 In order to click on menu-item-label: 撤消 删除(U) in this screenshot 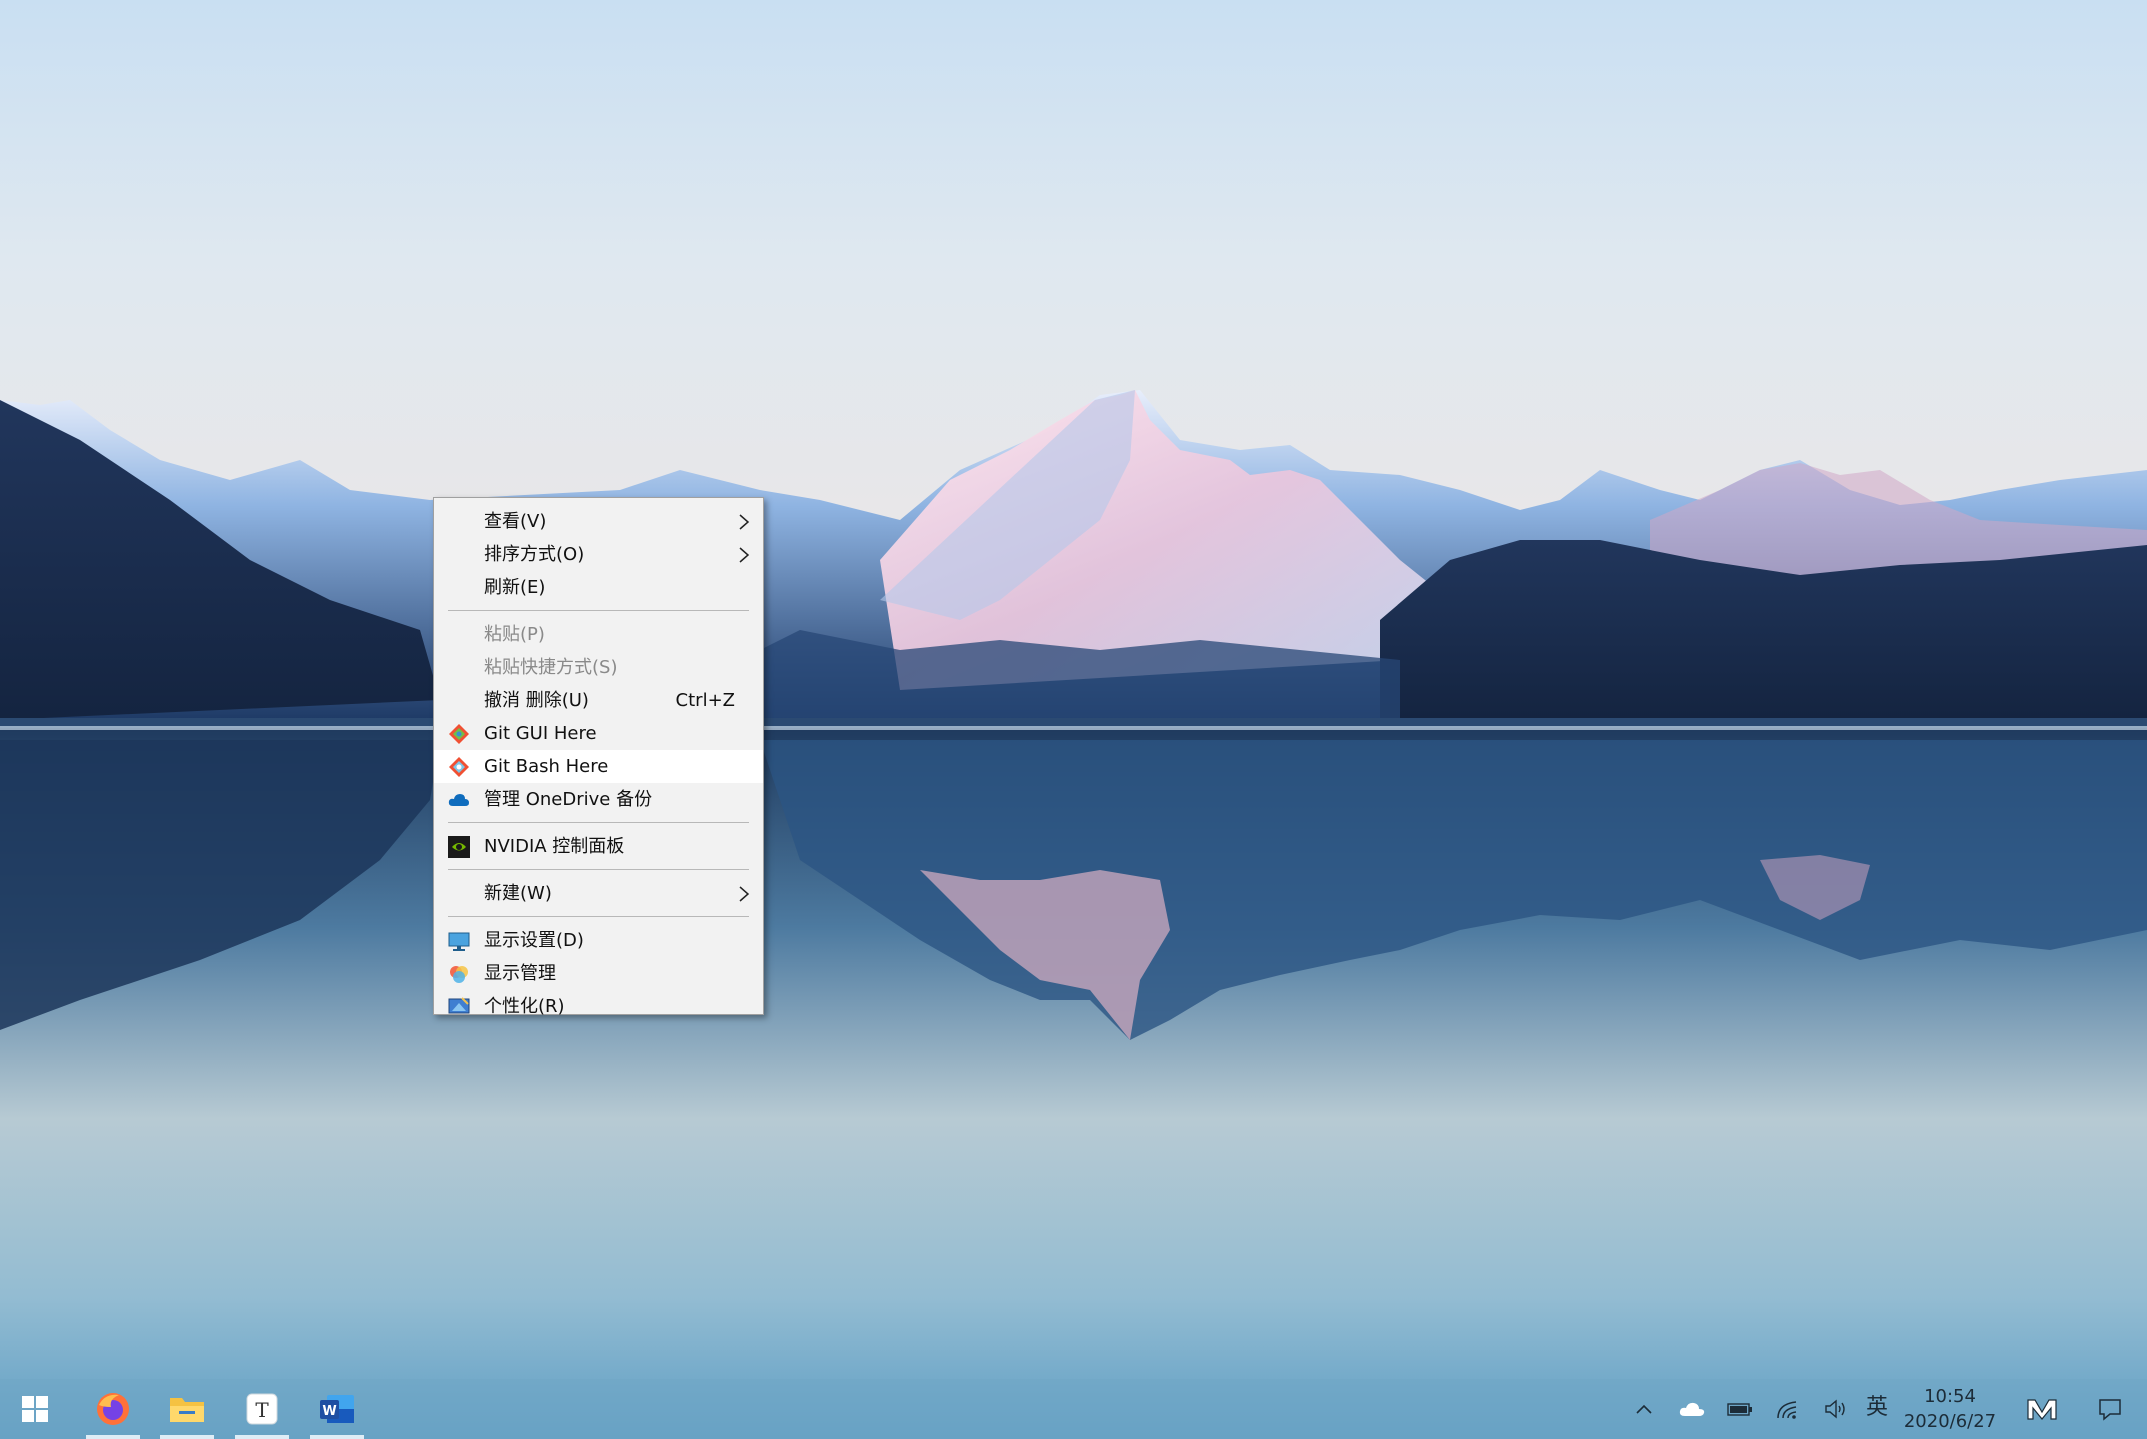, I will do `click(536, 700)`.